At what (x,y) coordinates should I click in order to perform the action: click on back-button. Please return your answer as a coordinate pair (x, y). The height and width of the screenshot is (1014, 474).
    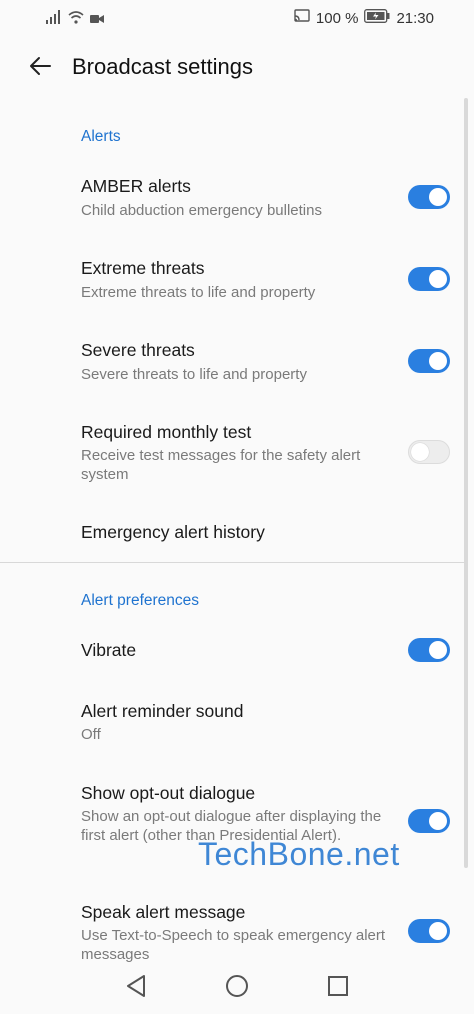
    Looking at the image, I should click on (40, 68).